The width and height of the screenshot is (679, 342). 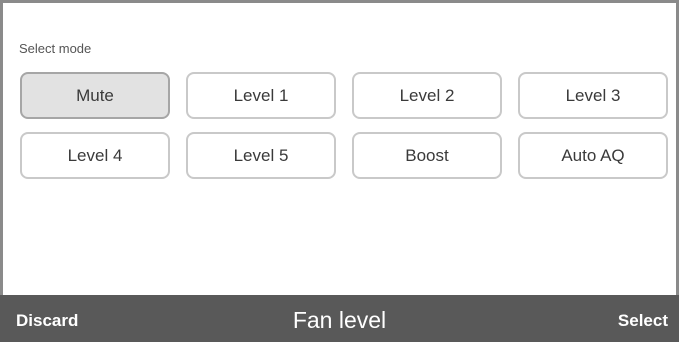 What do you see at coordinates (593, 95) in the screenshot?
I see `mode-button-level-3: Level 3` at bounding box center [593, 95].